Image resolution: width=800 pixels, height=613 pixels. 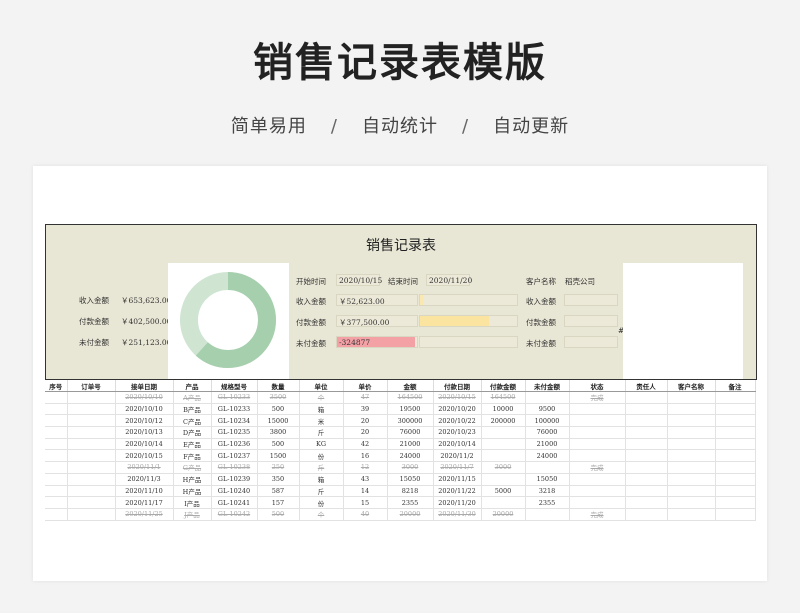 I want to click on table-cell: 3000, so click(x=410, y=467).